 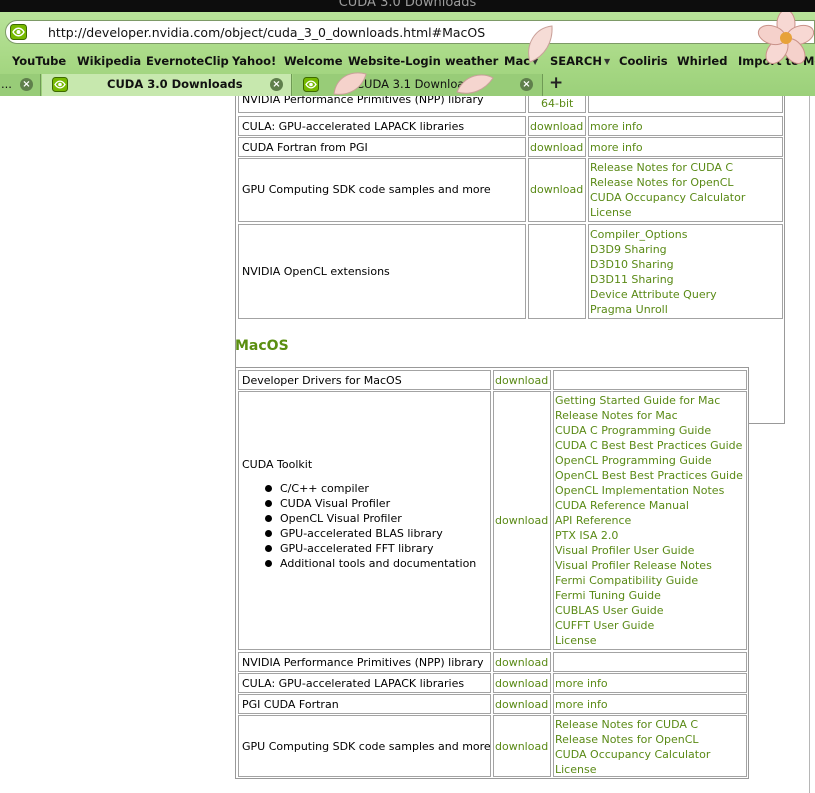 I want to click on d3d9-sharing-link: D3D9 Sharing, so click(x=653, y=249).